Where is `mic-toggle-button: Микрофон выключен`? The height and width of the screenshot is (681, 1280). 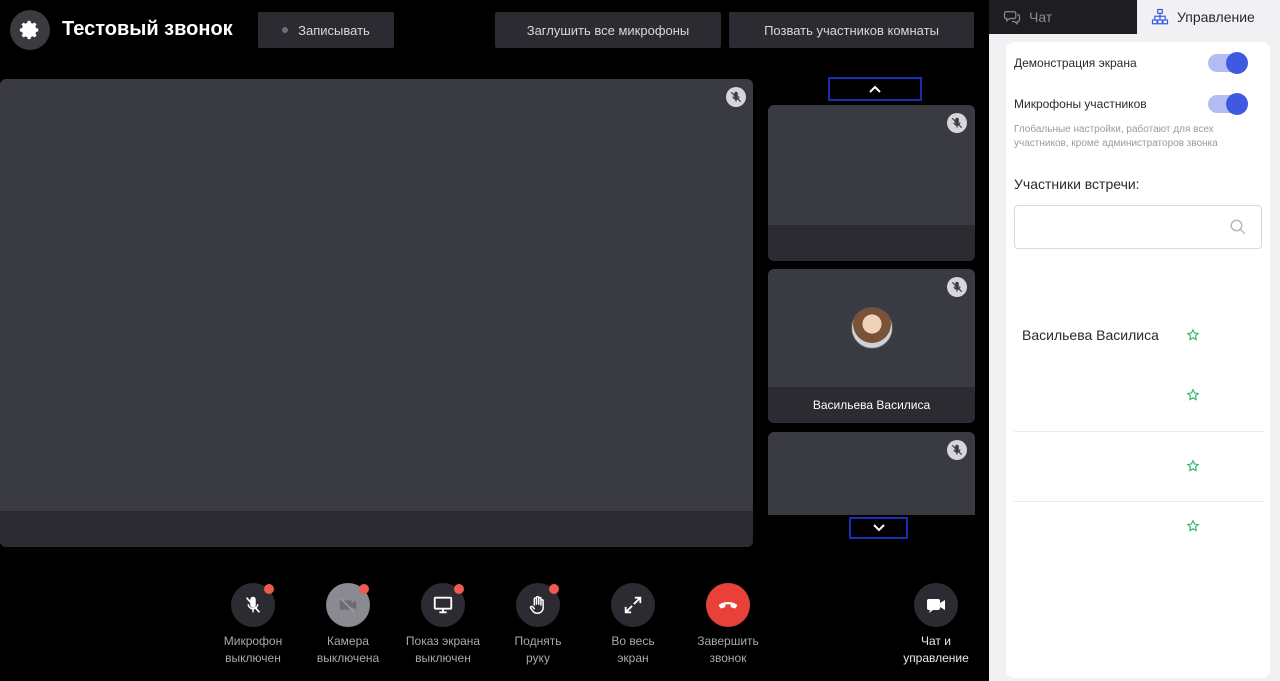
mic-toggle-button: Микрофон выключен is located at coordinates (253, 625).